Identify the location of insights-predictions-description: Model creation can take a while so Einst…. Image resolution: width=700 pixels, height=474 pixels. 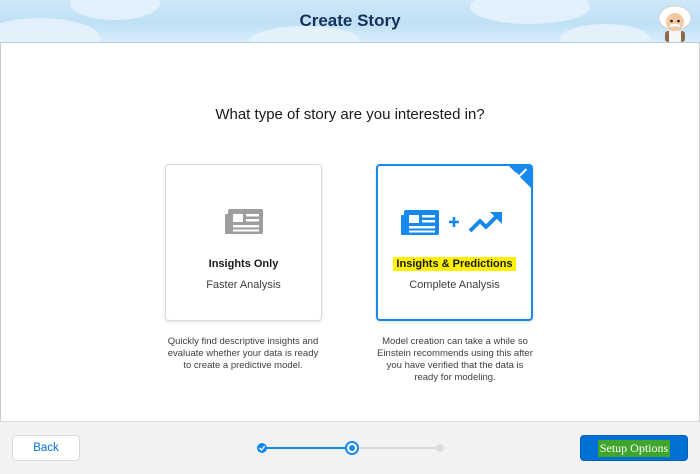
(455, 359).